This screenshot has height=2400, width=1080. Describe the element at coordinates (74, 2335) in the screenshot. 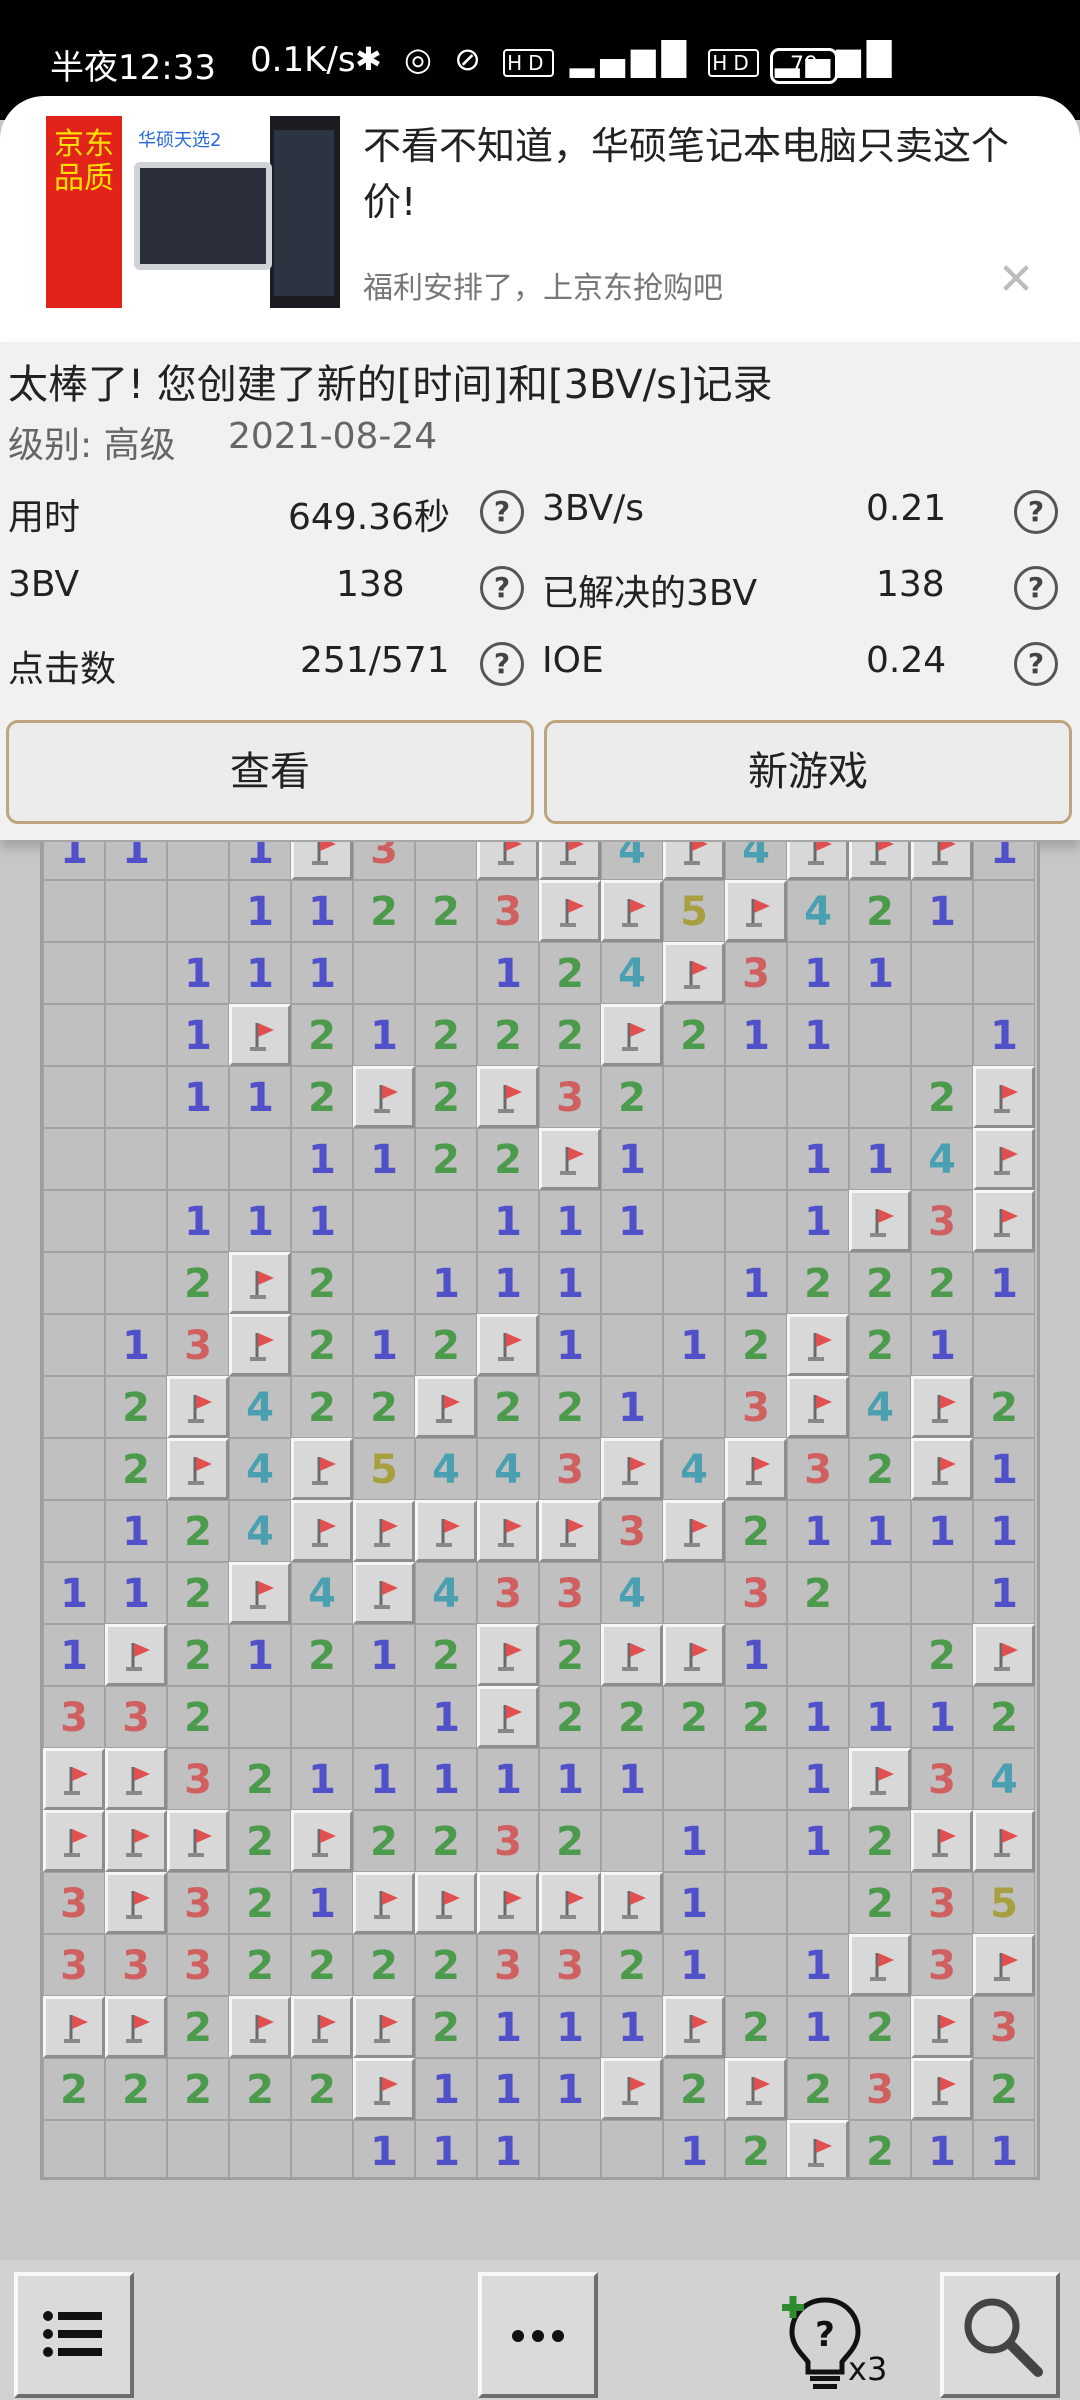

I see `menu-button` at that location.